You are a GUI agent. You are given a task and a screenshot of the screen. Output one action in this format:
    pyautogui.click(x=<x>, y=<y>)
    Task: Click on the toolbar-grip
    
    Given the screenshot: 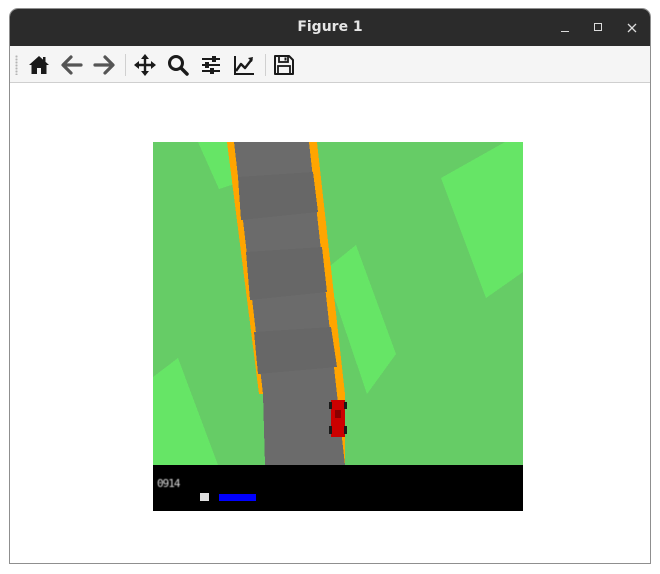 What is the action you would take?
    pyautogui.click(x=16, y=65)
    